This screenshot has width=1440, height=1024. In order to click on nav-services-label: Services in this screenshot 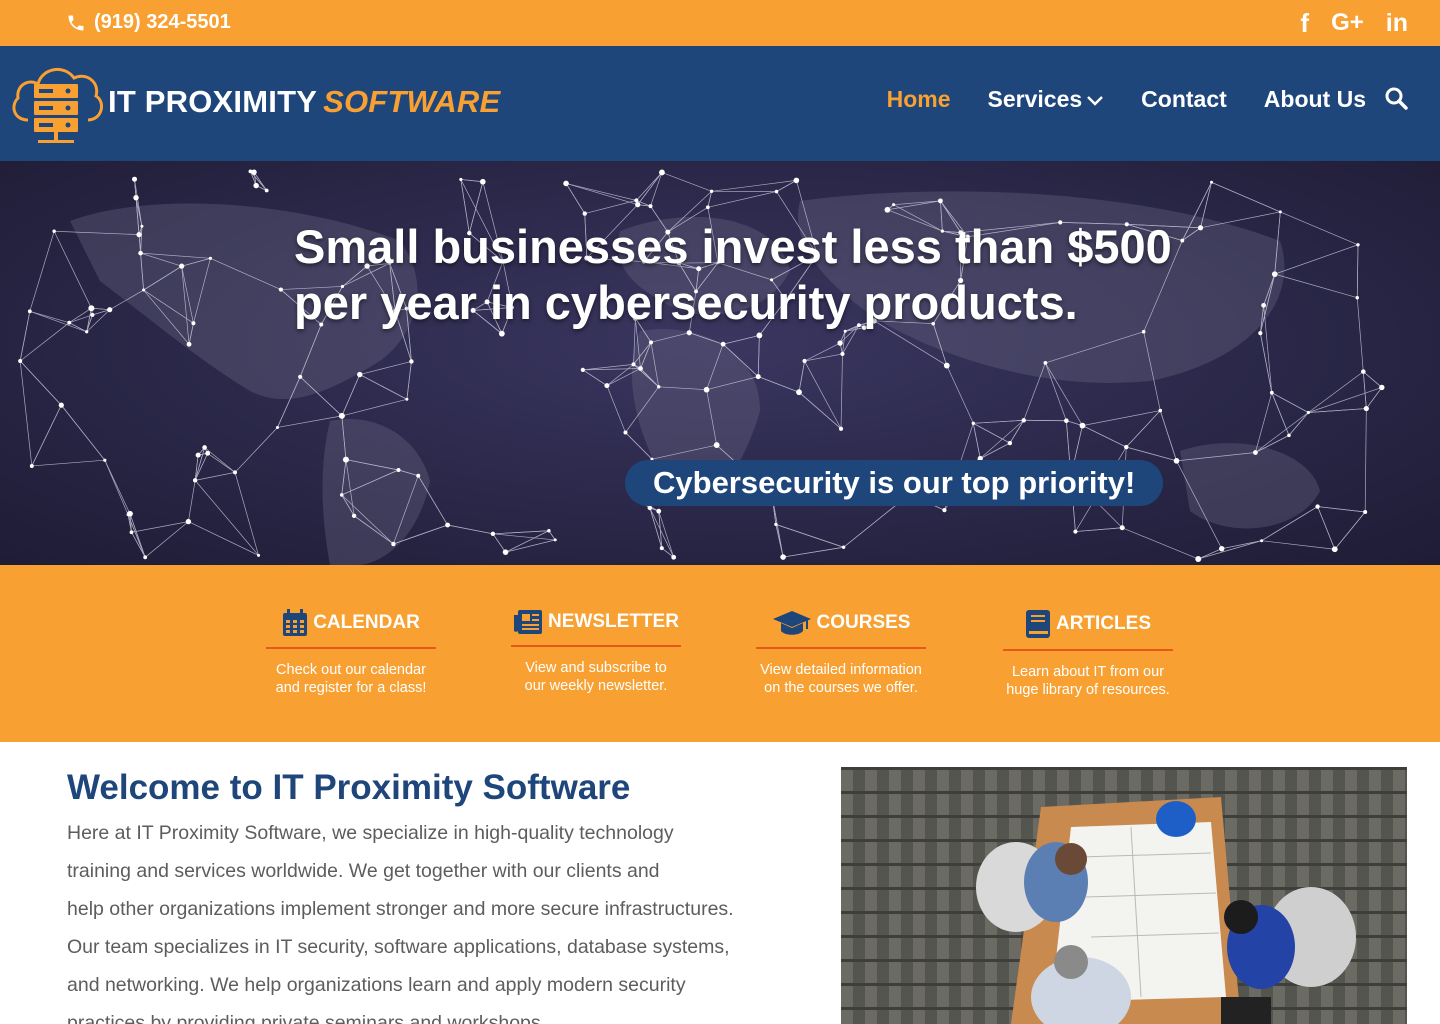, I will do `click(1035, 99)`.